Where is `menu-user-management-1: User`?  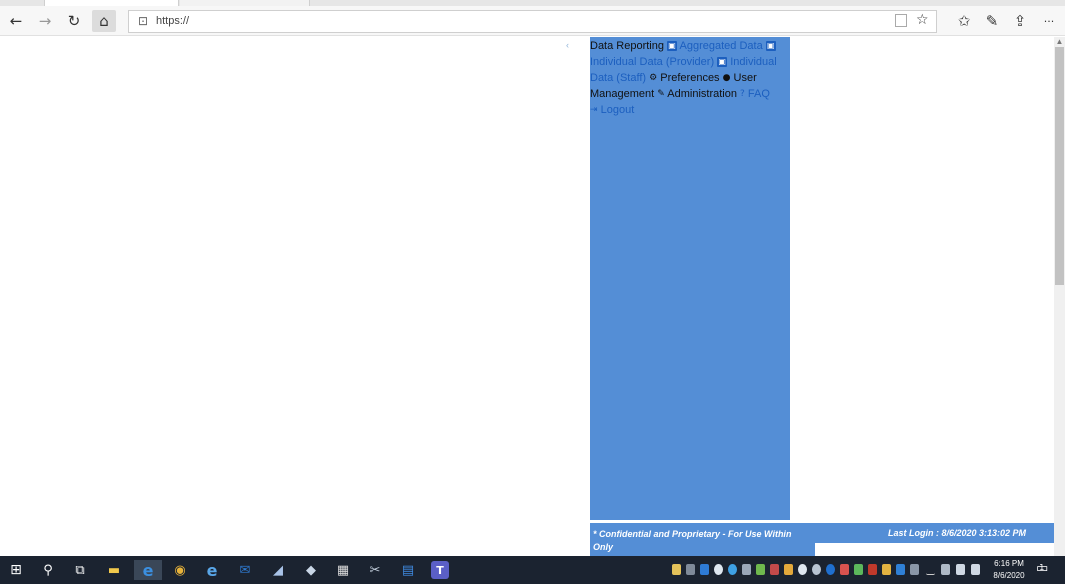 menu-user-management-1: User is located at coordinates (745, 78).